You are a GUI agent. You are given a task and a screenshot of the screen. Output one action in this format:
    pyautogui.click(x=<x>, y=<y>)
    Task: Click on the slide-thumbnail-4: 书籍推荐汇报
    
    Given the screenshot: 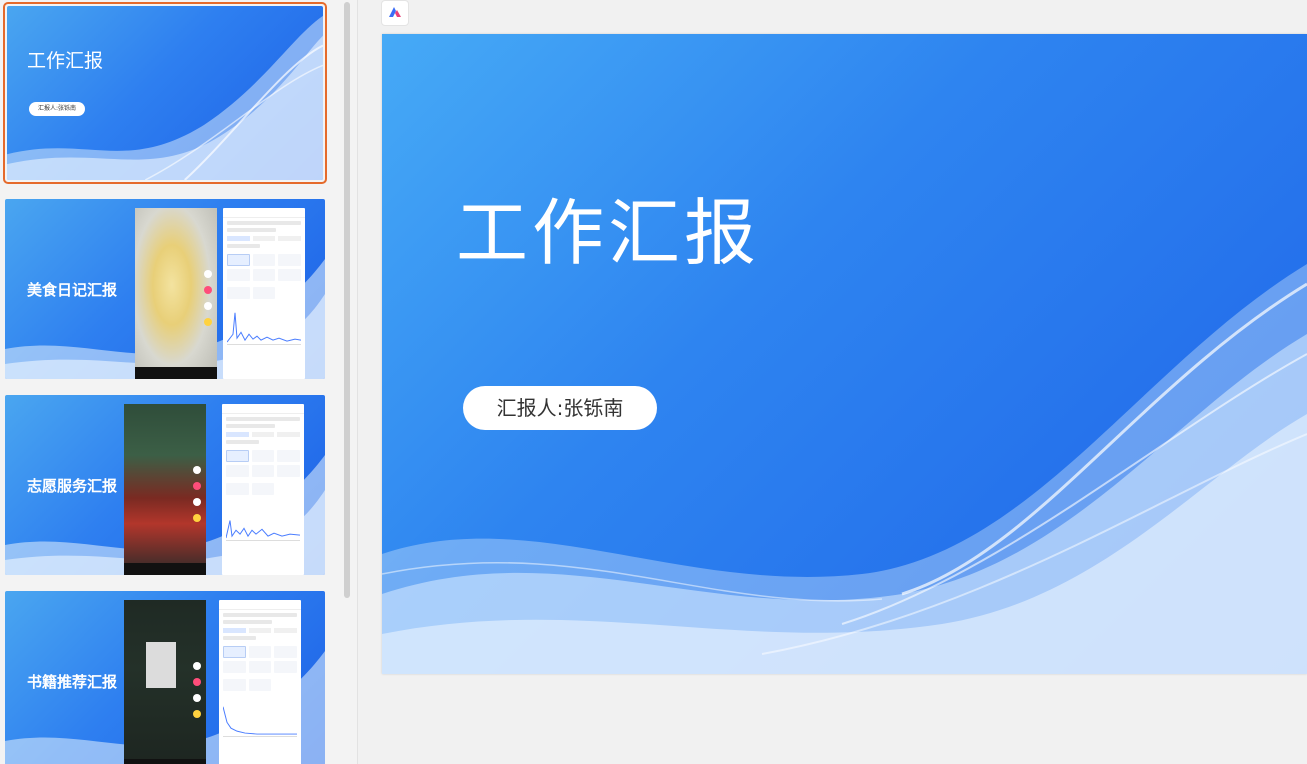 What is the action you would take?
    pyautogui.click(x=165, y=677)
    